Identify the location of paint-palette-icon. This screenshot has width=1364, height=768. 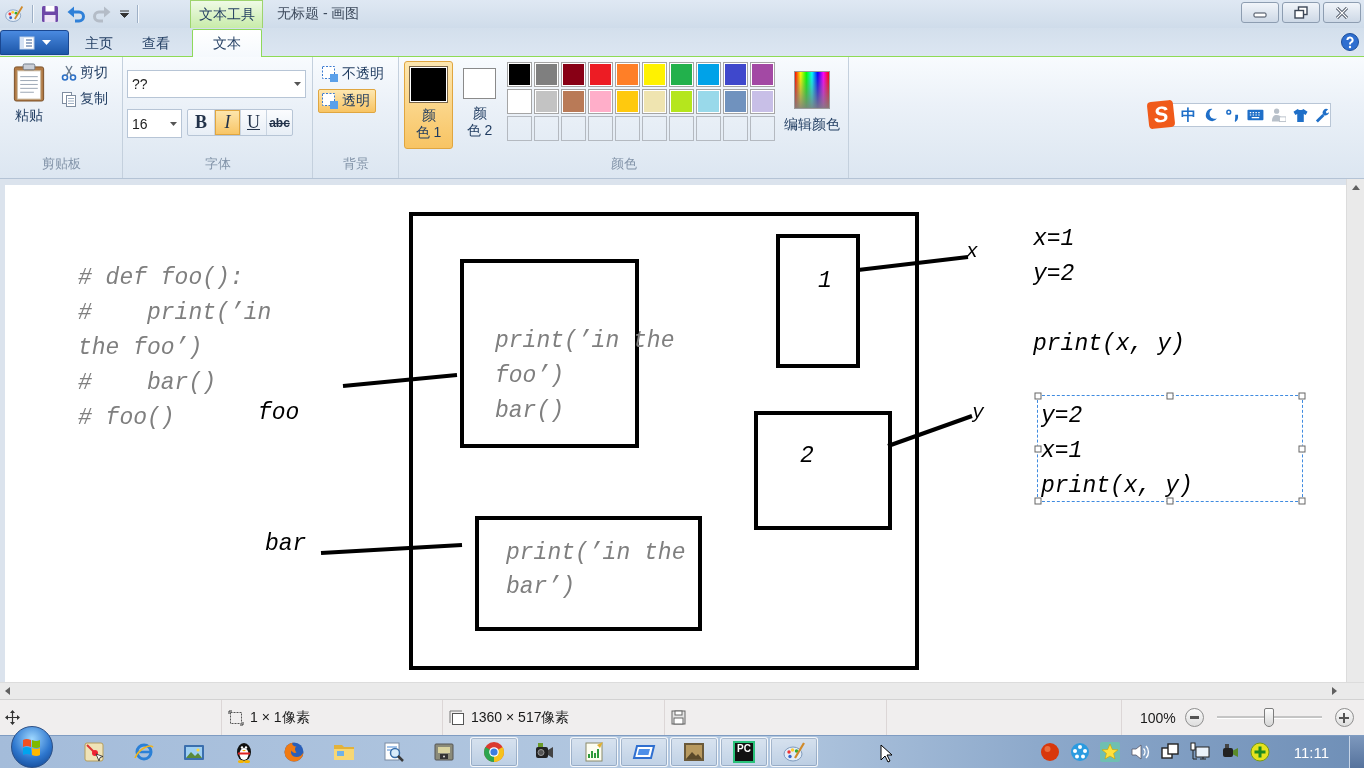
(14, 14).